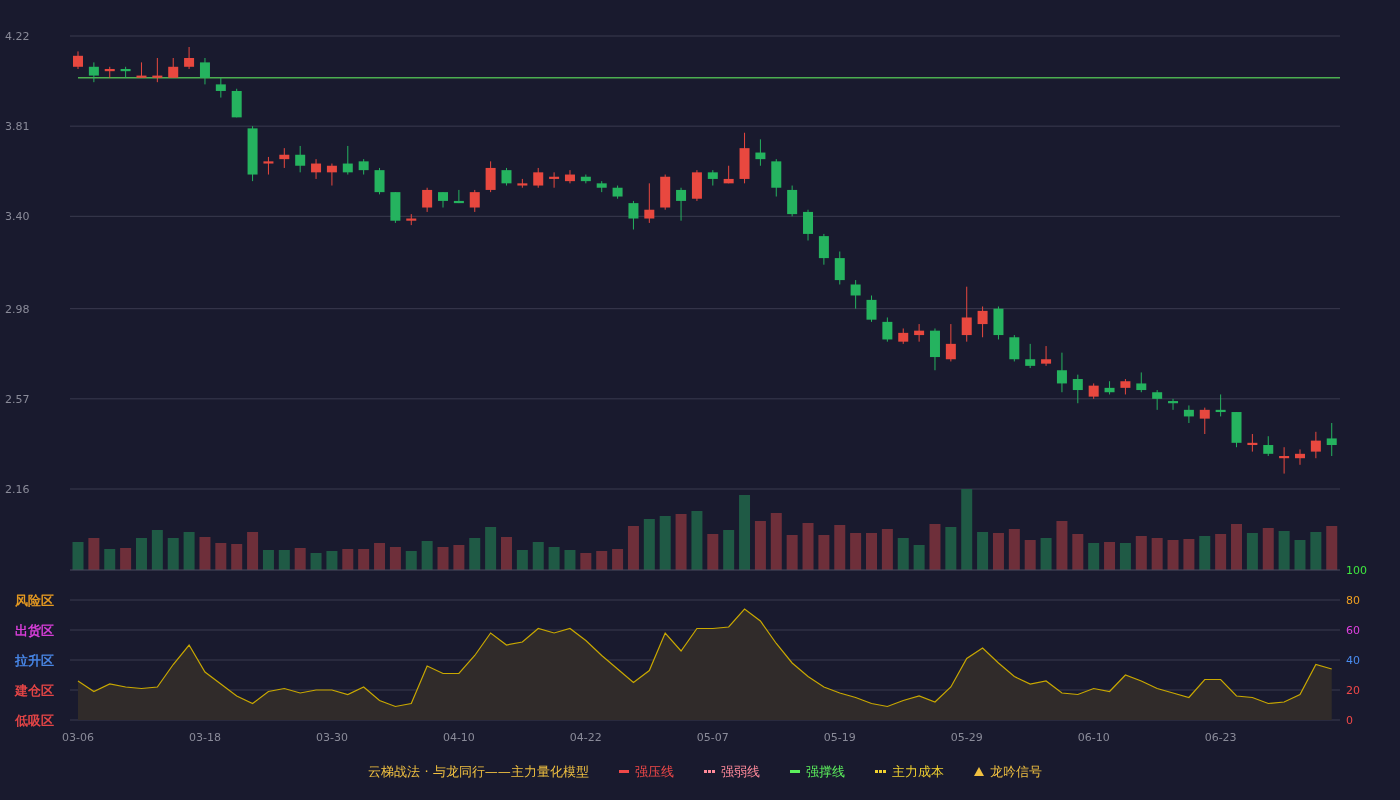  I want to click on axis-label: 2.57, so click(17, 399).